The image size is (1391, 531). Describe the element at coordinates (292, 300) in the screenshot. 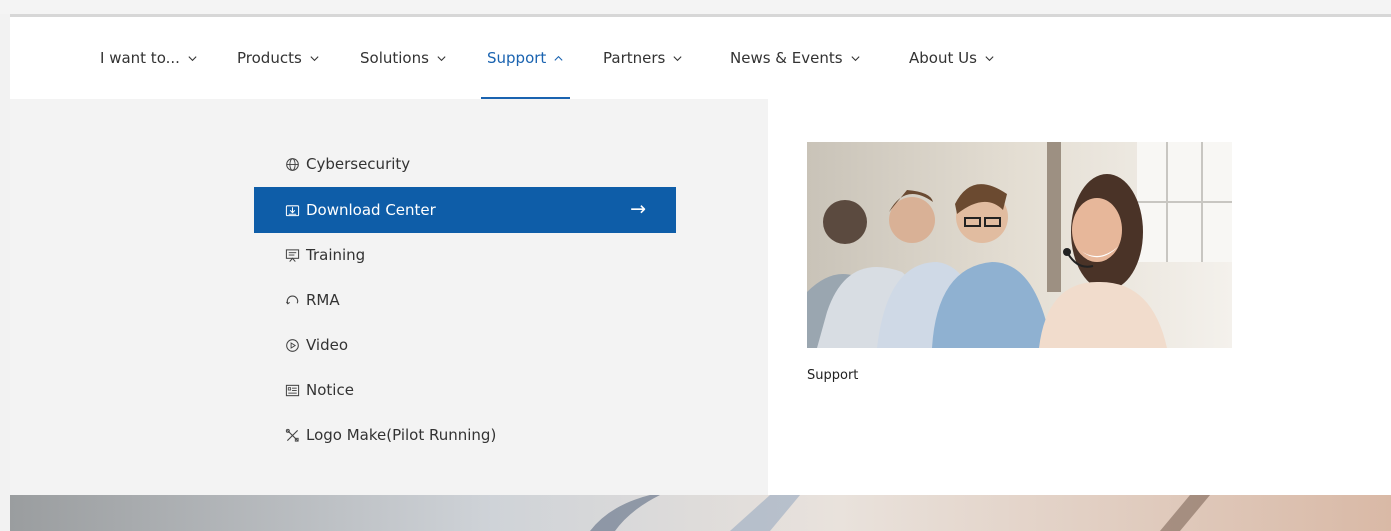

I see `refresh-icon` at that location.